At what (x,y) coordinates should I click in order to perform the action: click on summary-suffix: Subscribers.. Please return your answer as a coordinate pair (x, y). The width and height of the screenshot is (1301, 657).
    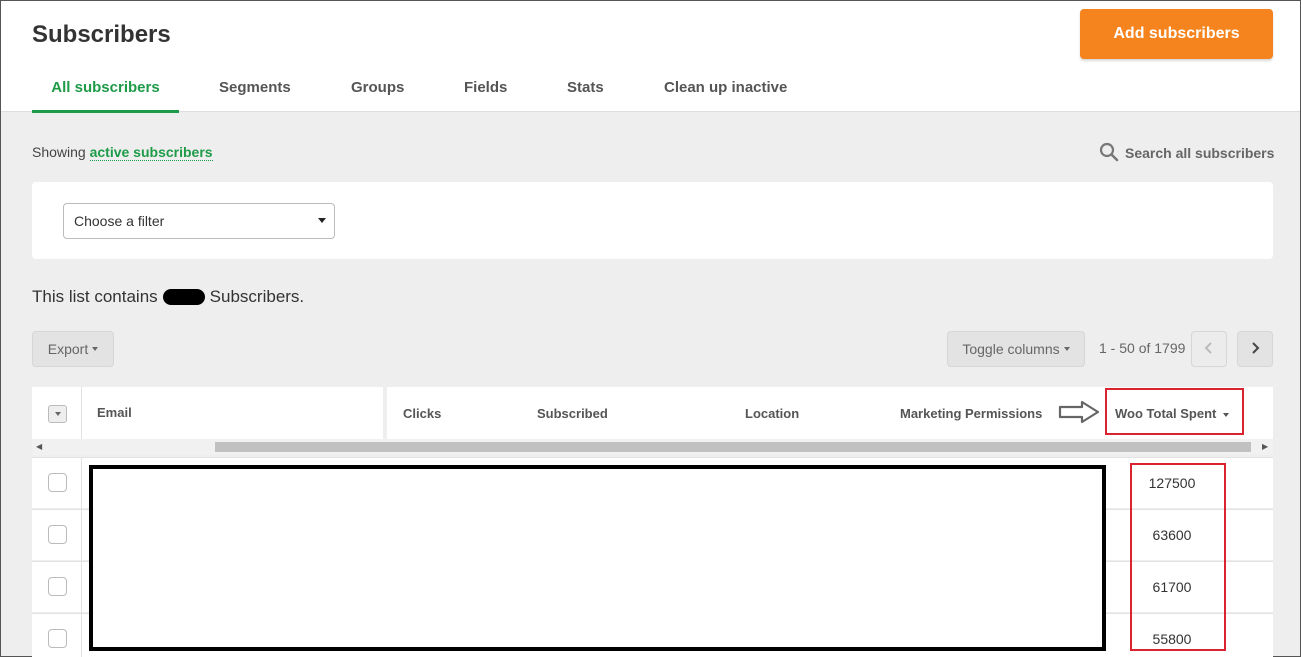
    Looking at the image, I should click on (257, 296).